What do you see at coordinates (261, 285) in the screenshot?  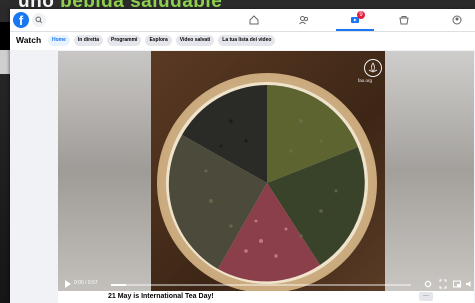 I see `progress-bar` at bounding box center [261, 285].